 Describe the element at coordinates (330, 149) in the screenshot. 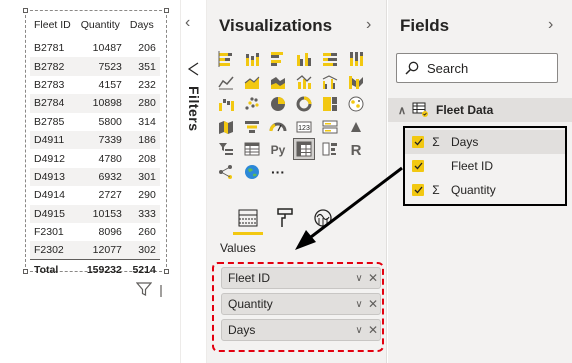

I see `key-influencers-icon` at that location.